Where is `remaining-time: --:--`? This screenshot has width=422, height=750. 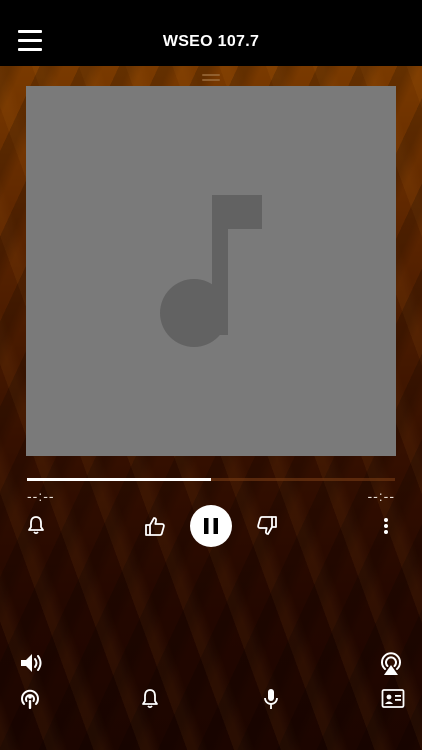 remaining-time: --:-- is located at coordinates (381, 496).